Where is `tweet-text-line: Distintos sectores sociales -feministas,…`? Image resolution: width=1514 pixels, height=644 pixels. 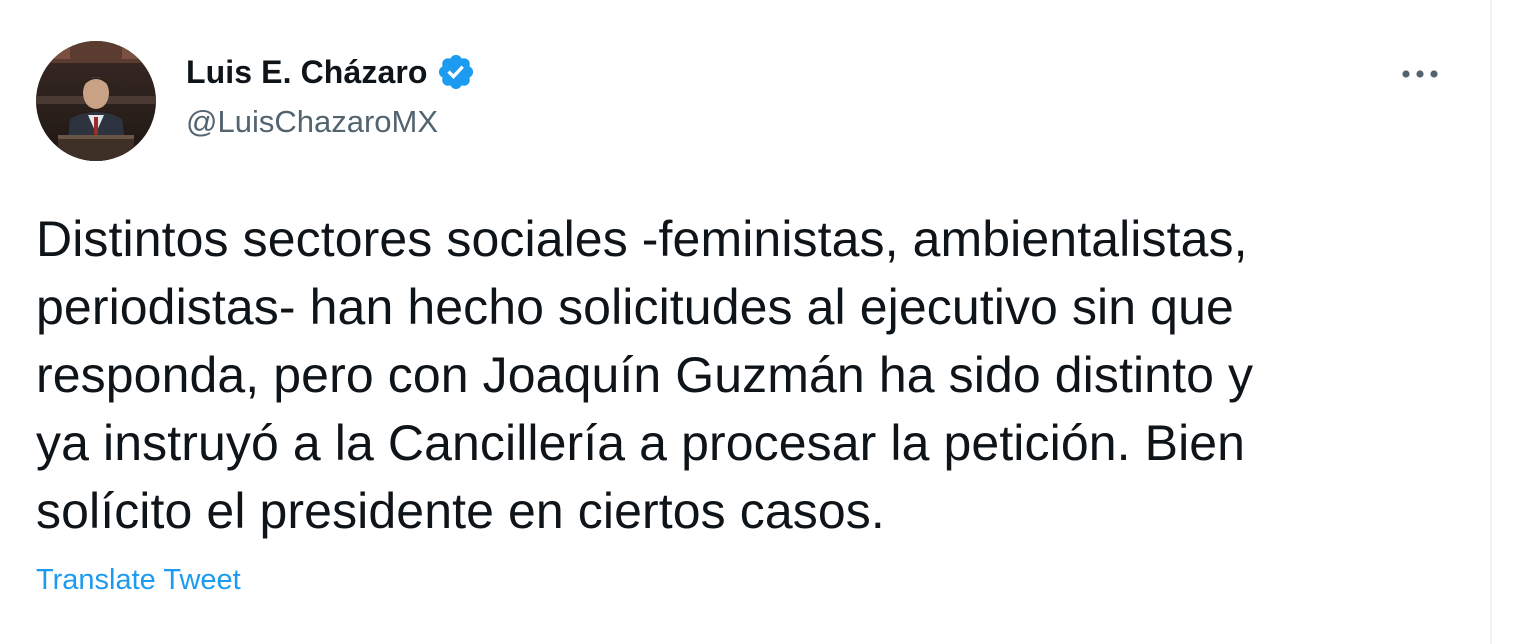 tweet-text-line: Distintos sectores sociales -feministas,… is located at coordinates (642, 239).